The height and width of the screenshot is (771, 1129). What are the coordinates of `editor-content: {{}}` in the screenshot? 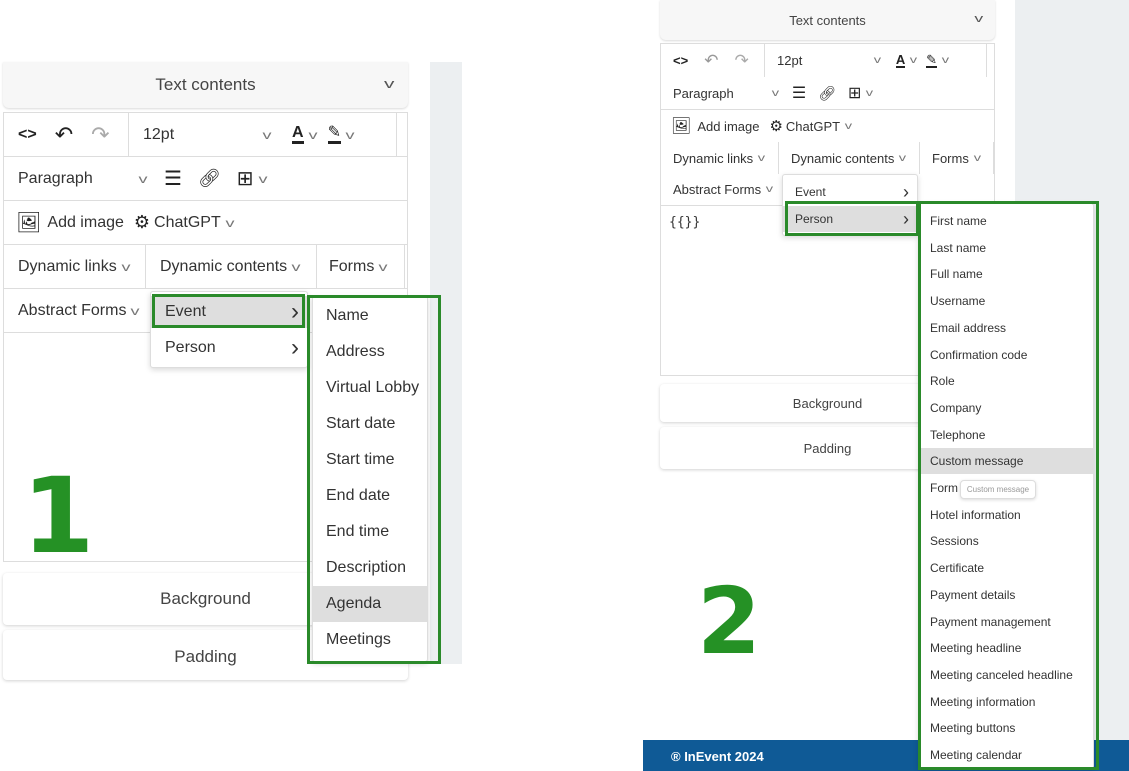 It's located at (685, 222).